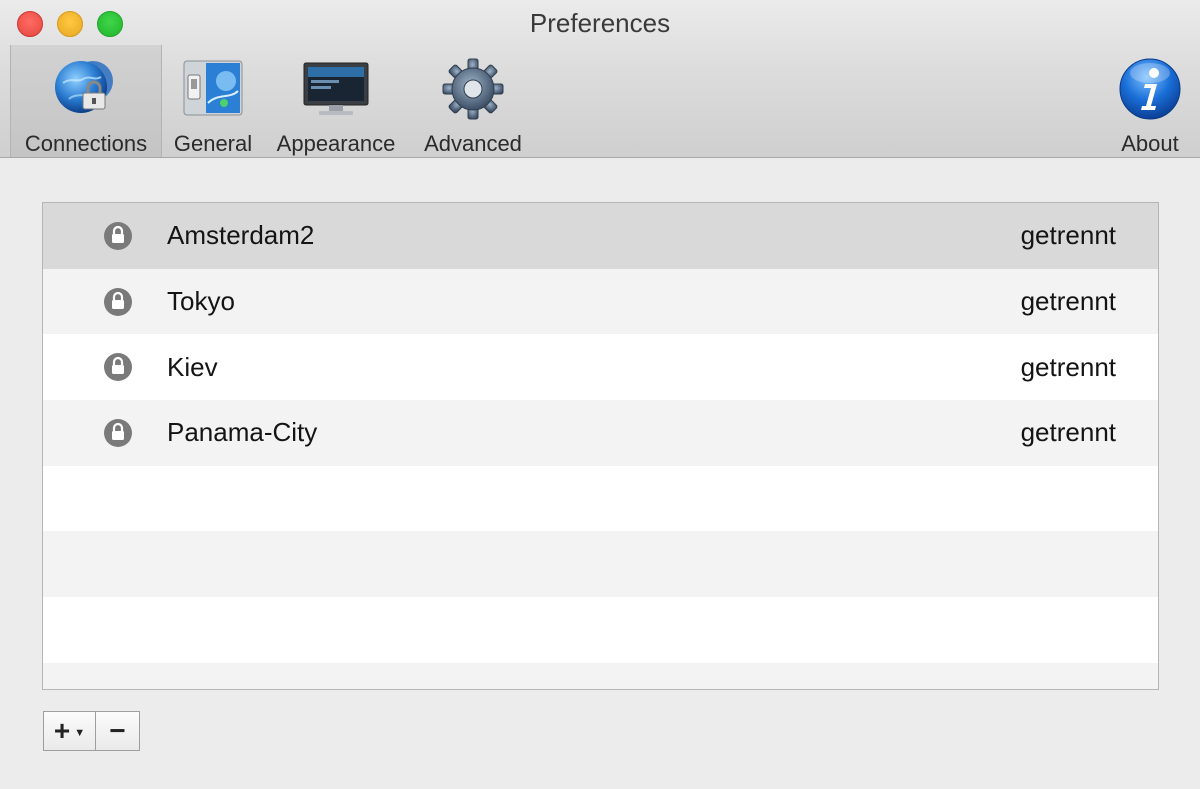 The width and height of the screenshot is (1200, 789). I want to click on remove-connection-button: −, so click(117, 731).